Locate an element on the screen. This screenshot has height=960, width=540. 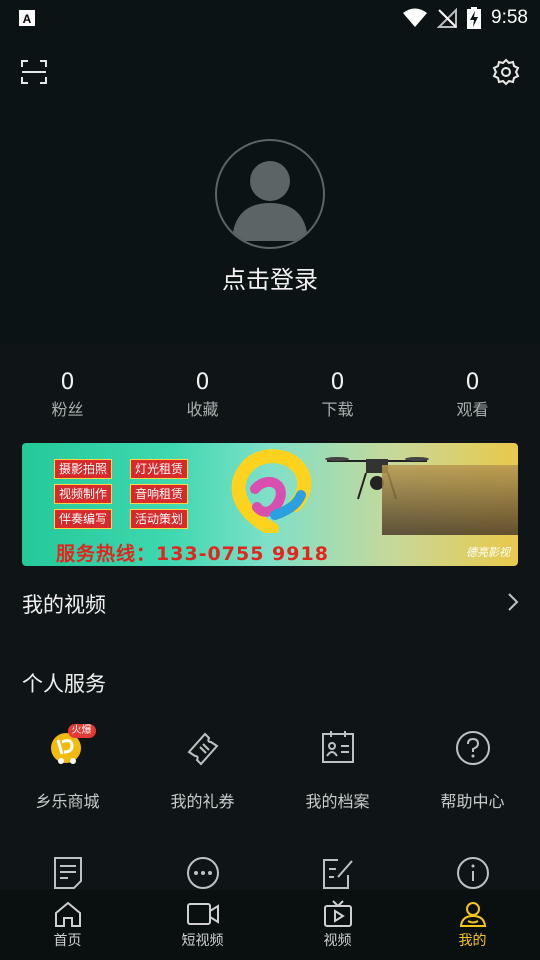
service-label: 乡乐商城 is located at coordinates (67, 801).